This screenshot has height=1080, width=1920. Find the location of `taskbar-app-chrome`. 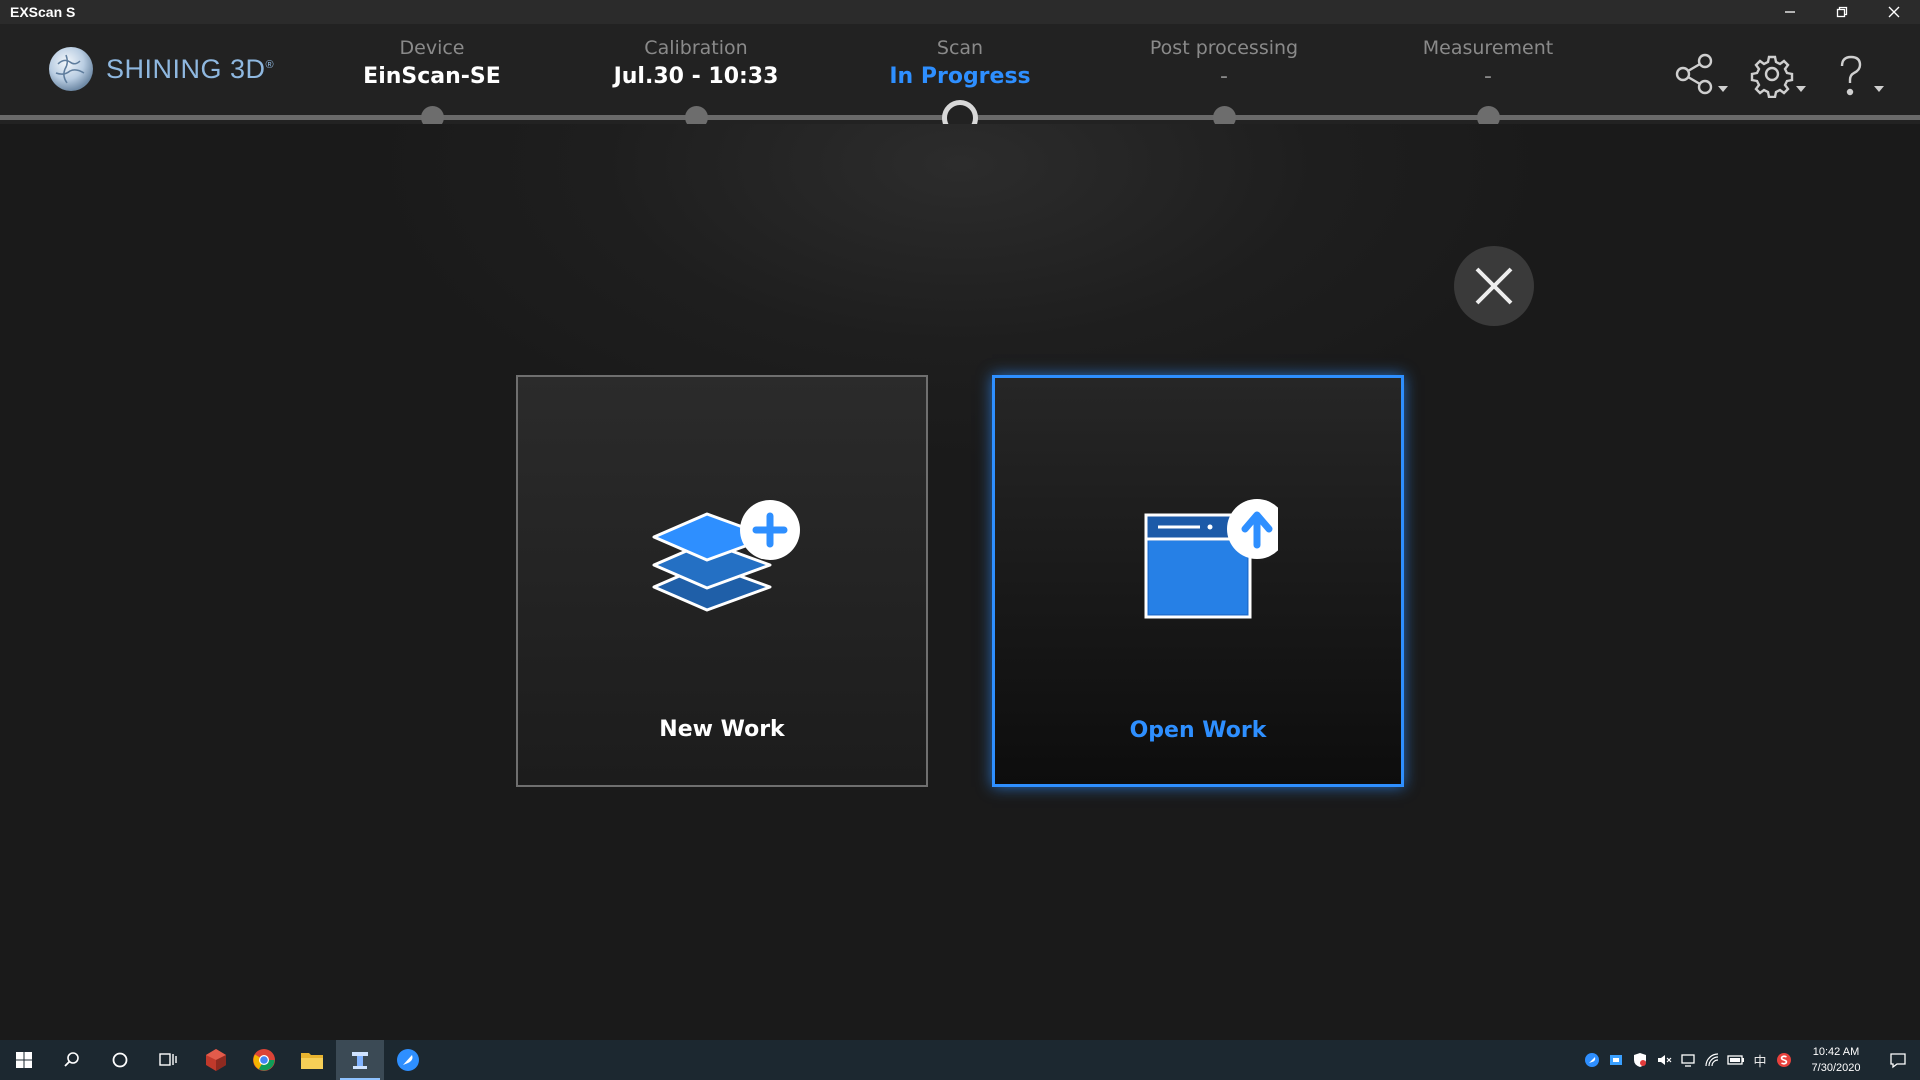

taskbar-app-chrome is located at coordinates (264, 1060).